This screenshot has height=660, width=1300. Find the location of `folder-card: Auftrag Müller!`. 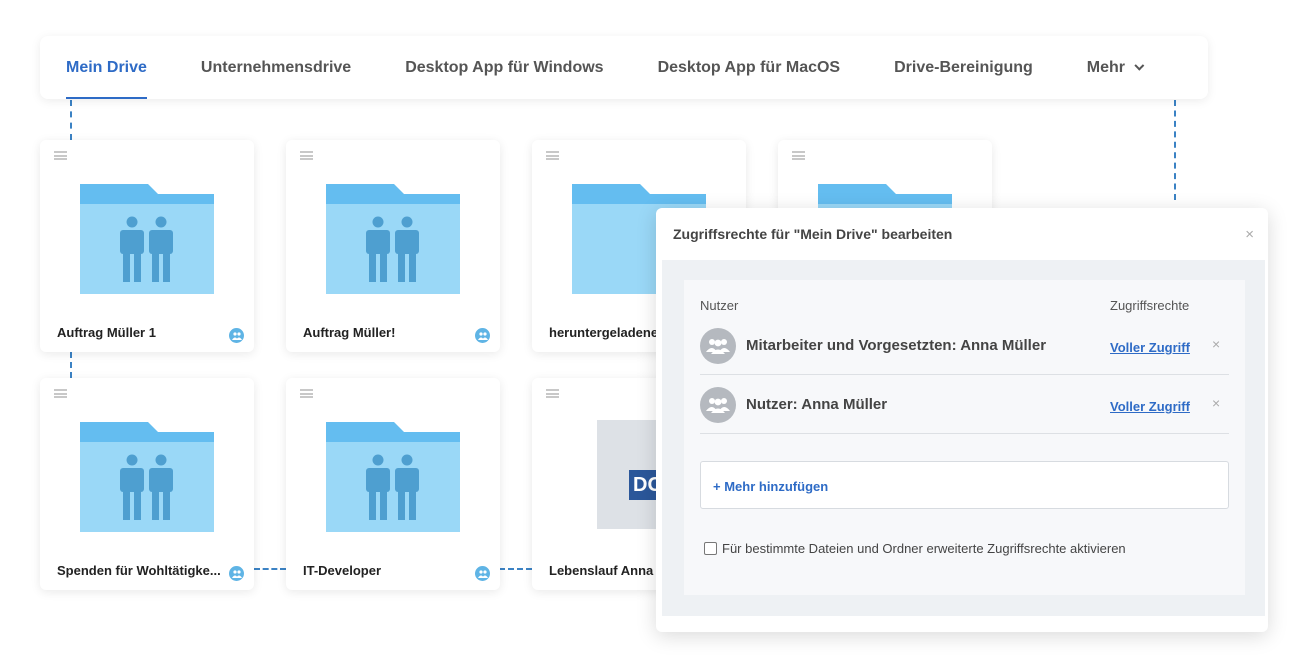

folder-card: Auftrag Müller! is located at coordinates (393, 246).